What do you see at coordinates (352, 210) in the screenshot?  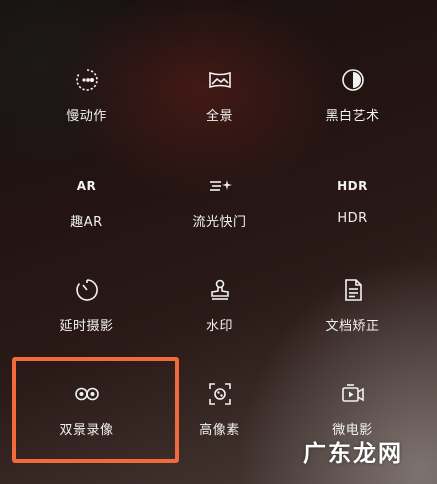 I see `mode-hdr: HDR HDR` at bounding box center [352, 210].